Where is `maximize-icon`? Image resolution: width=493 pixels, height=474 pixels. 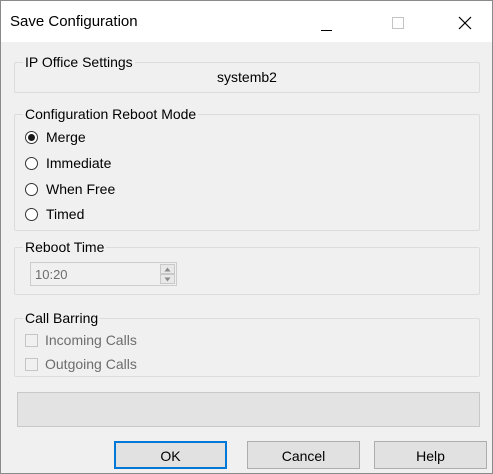
maximize-icon is located at coordinates (398, 23).